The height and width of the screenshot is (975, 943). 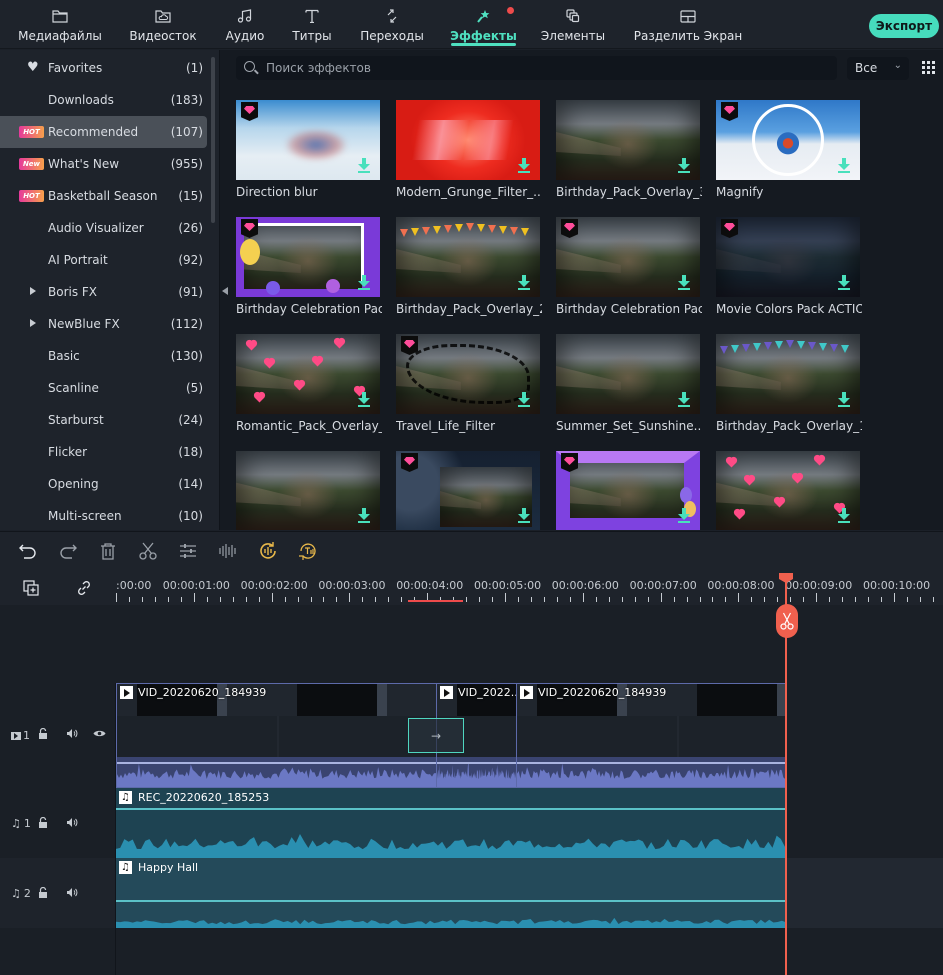 I want to click on sidebar-item-audio-visualizer: Audio Visualizer (26), so click(x=103, y=228).